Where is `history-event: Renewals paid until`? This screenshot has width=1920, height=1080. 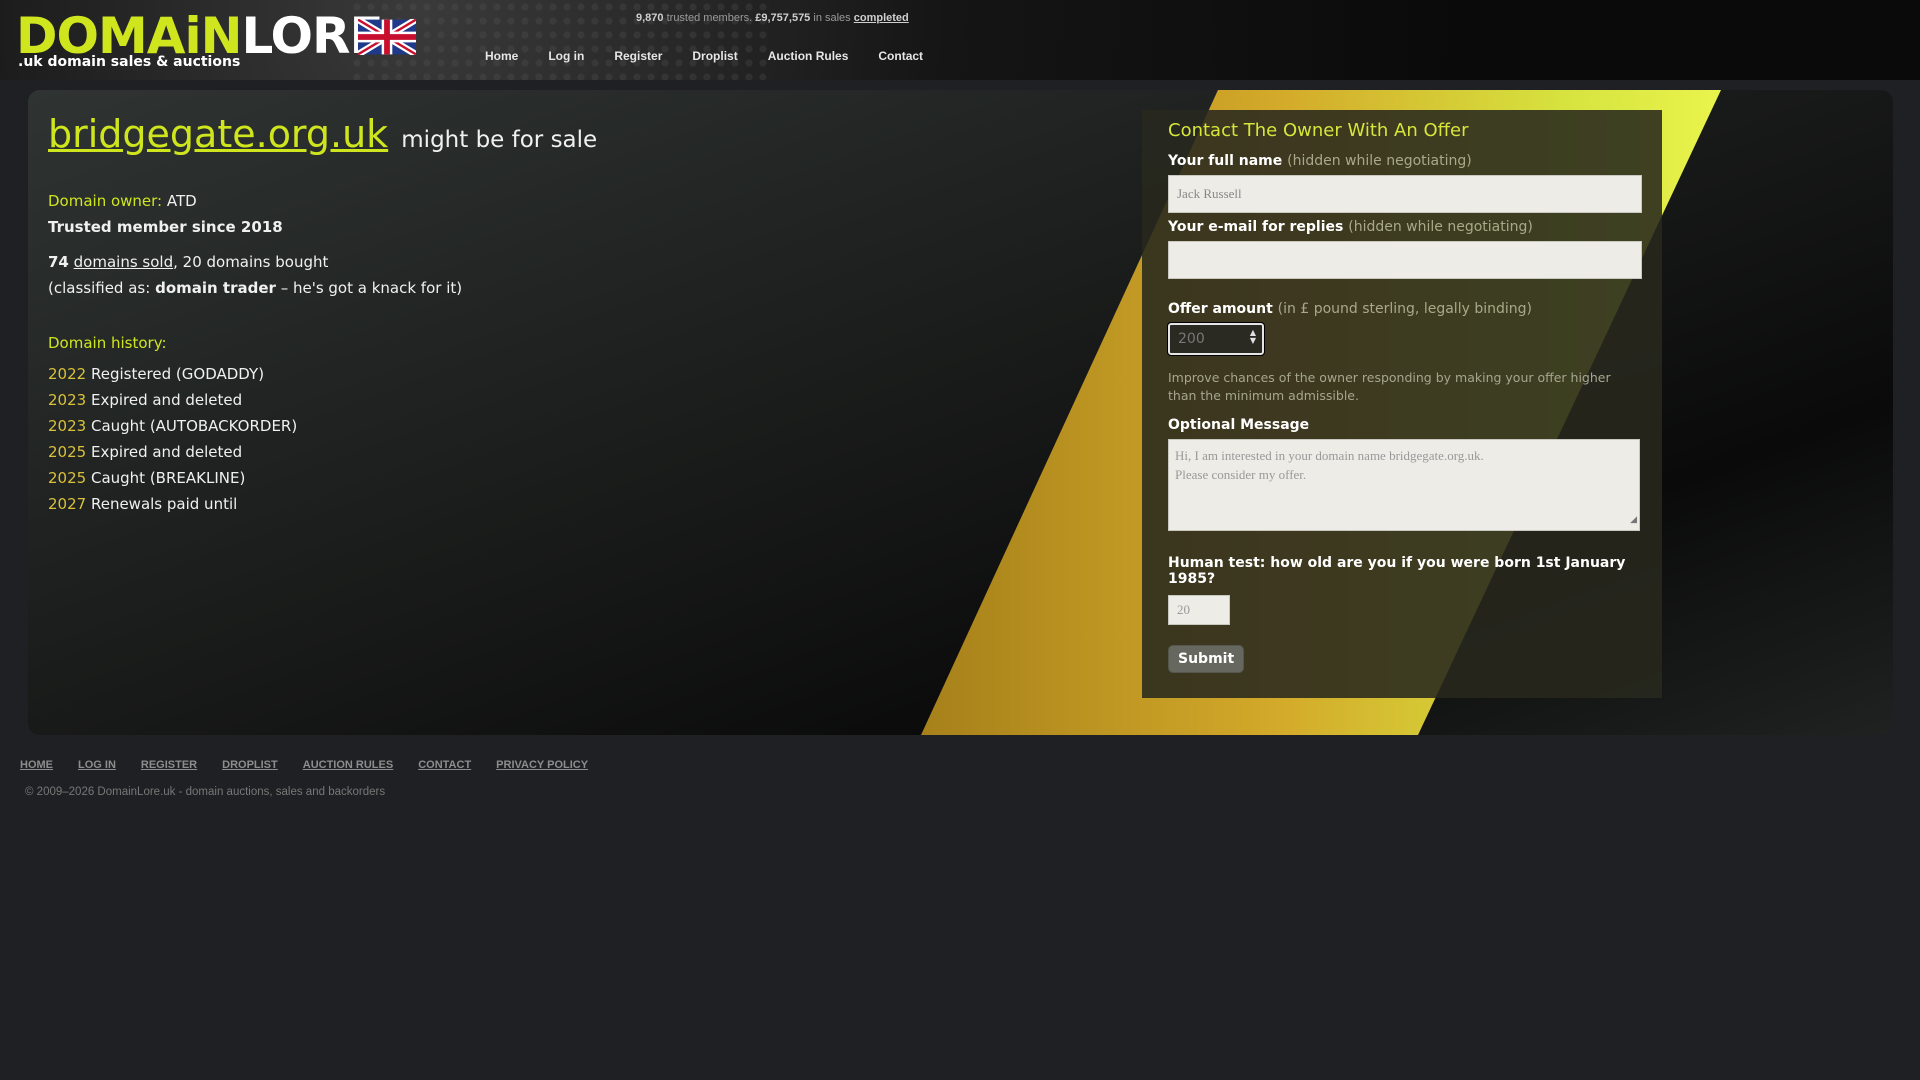
history-event: Renewals paid until is located at coordinates (164, 504).